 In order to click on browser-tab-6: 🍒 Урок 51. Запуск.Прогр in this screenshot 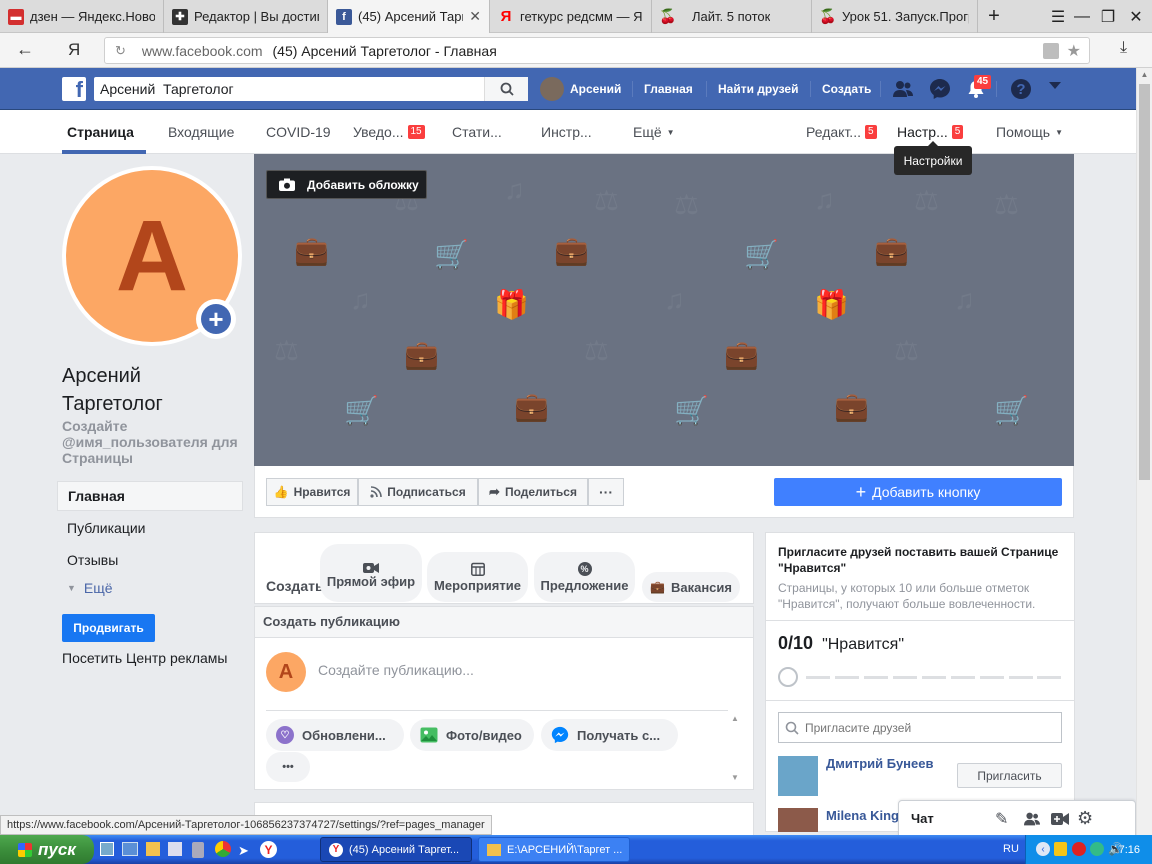, I will do `click(895, 16)`.